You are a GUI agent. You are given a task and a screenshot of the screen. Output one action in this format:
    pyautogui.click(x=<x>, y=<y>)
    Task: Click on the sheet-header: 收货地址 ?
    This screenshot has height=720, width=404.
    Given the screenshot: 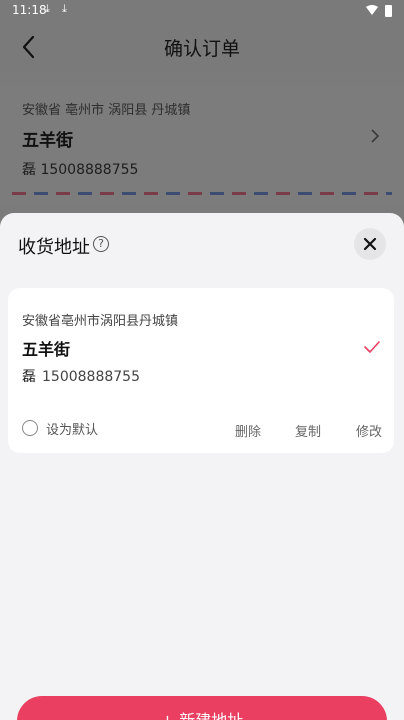 What is the action you would take?
    pyautogui.click(x=202, y=246)
    